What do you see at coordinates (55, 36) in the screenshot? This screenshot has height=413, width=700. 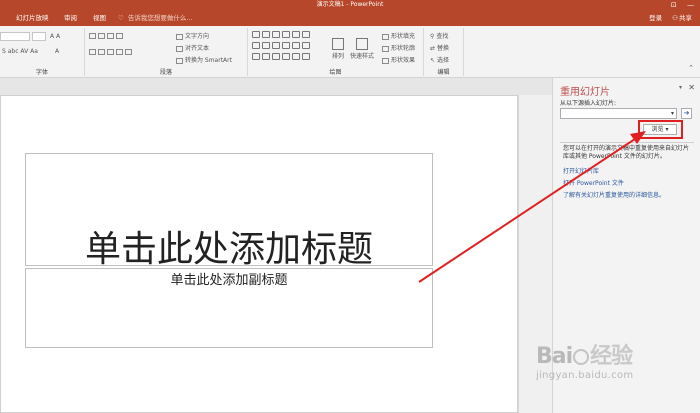 I see `grow-font-icon: A A` at bounding box center [55, 36].